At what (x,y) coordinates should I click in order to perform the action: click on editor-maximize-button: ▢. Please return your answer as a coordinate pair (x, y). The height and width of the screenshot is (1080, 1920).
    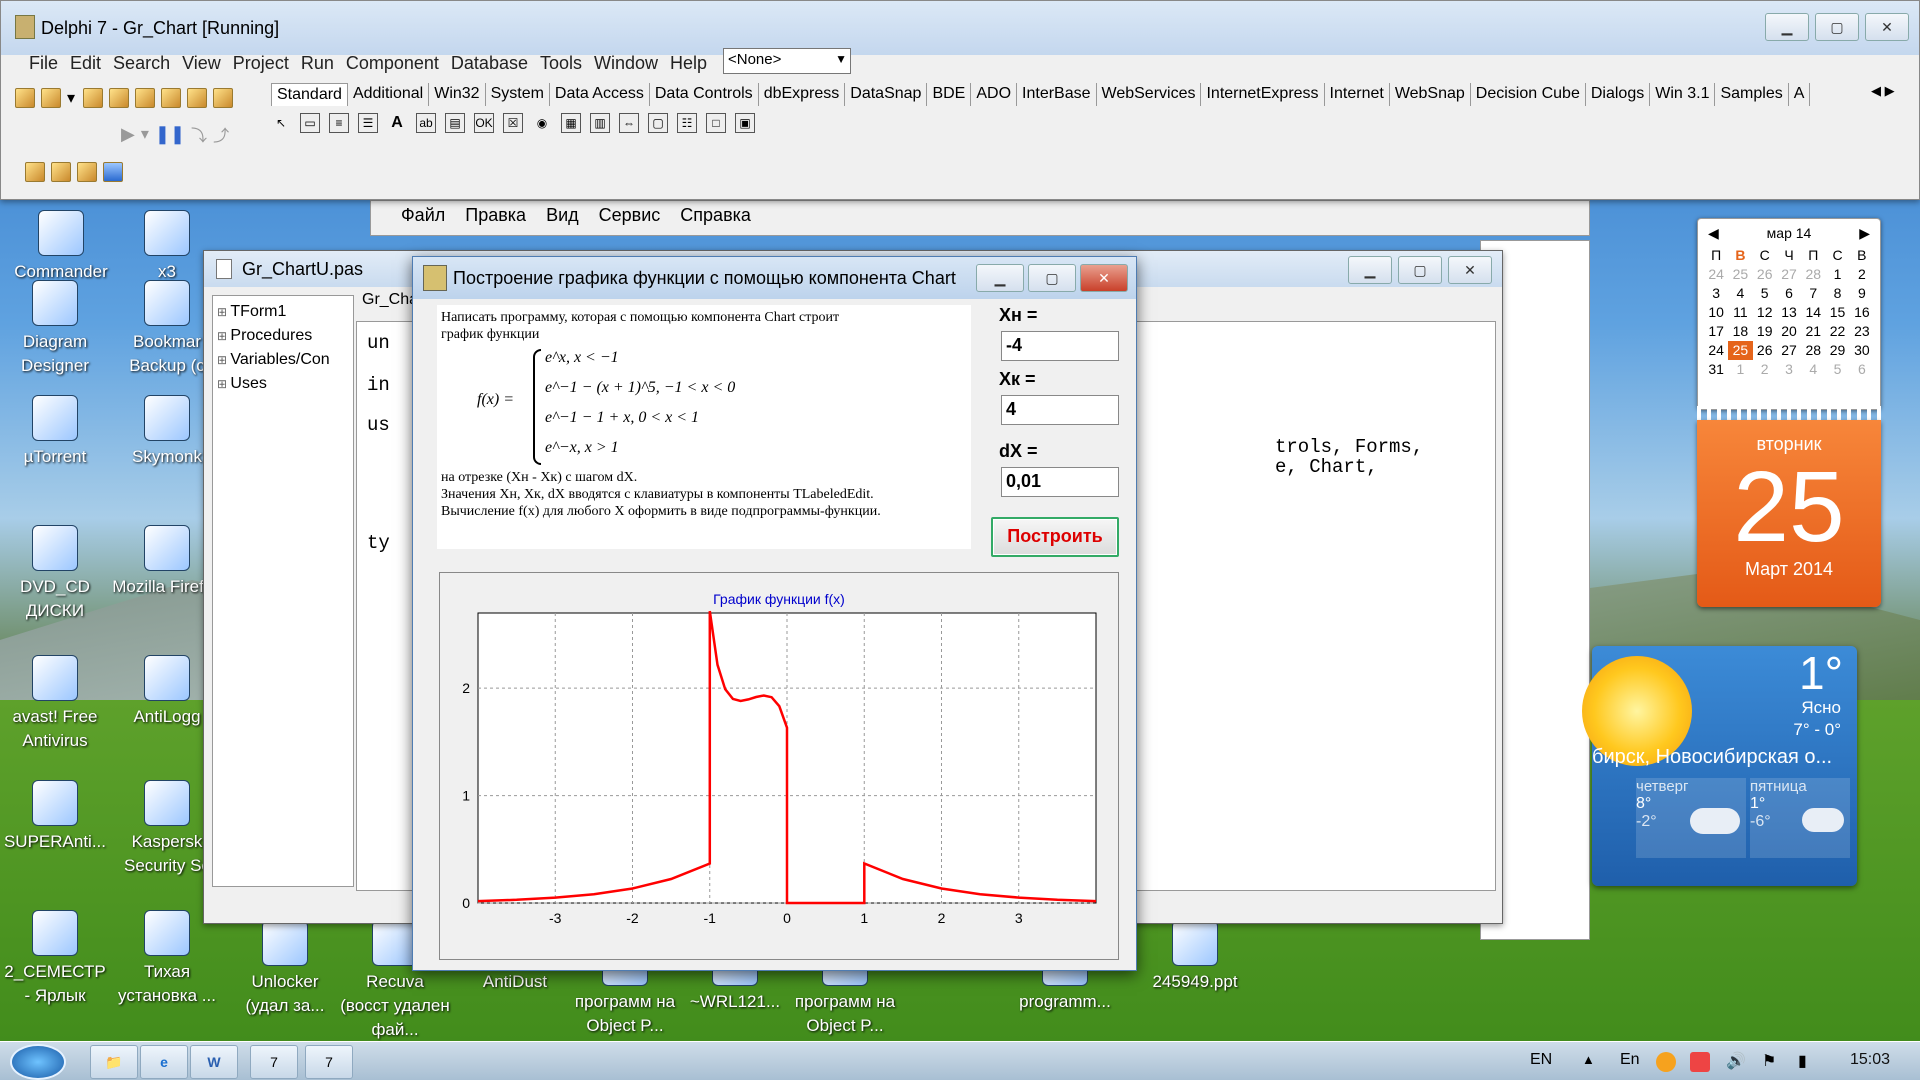
    Looking at the image, I should click on (1420, 270).